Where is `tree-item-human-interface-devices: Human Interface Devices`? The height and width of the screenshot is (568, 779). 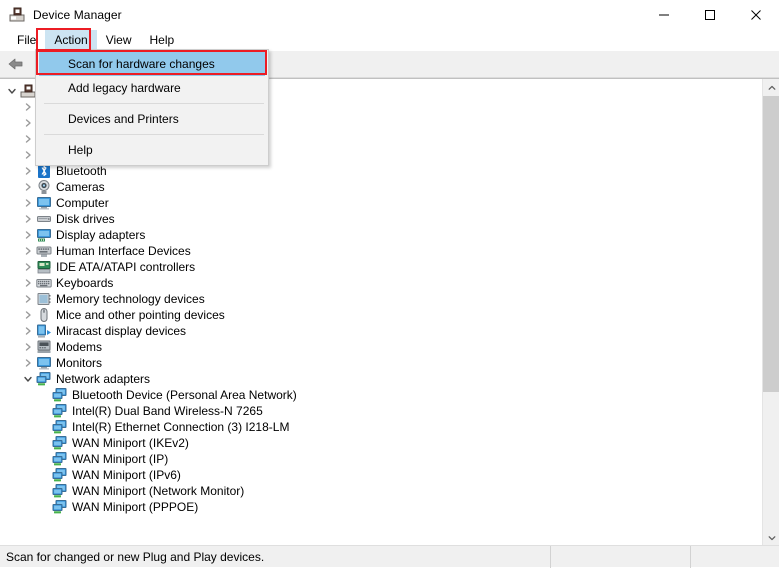 tree-item-human-interface-devices: Human Interface Devices is located at coordinates (381, 251).